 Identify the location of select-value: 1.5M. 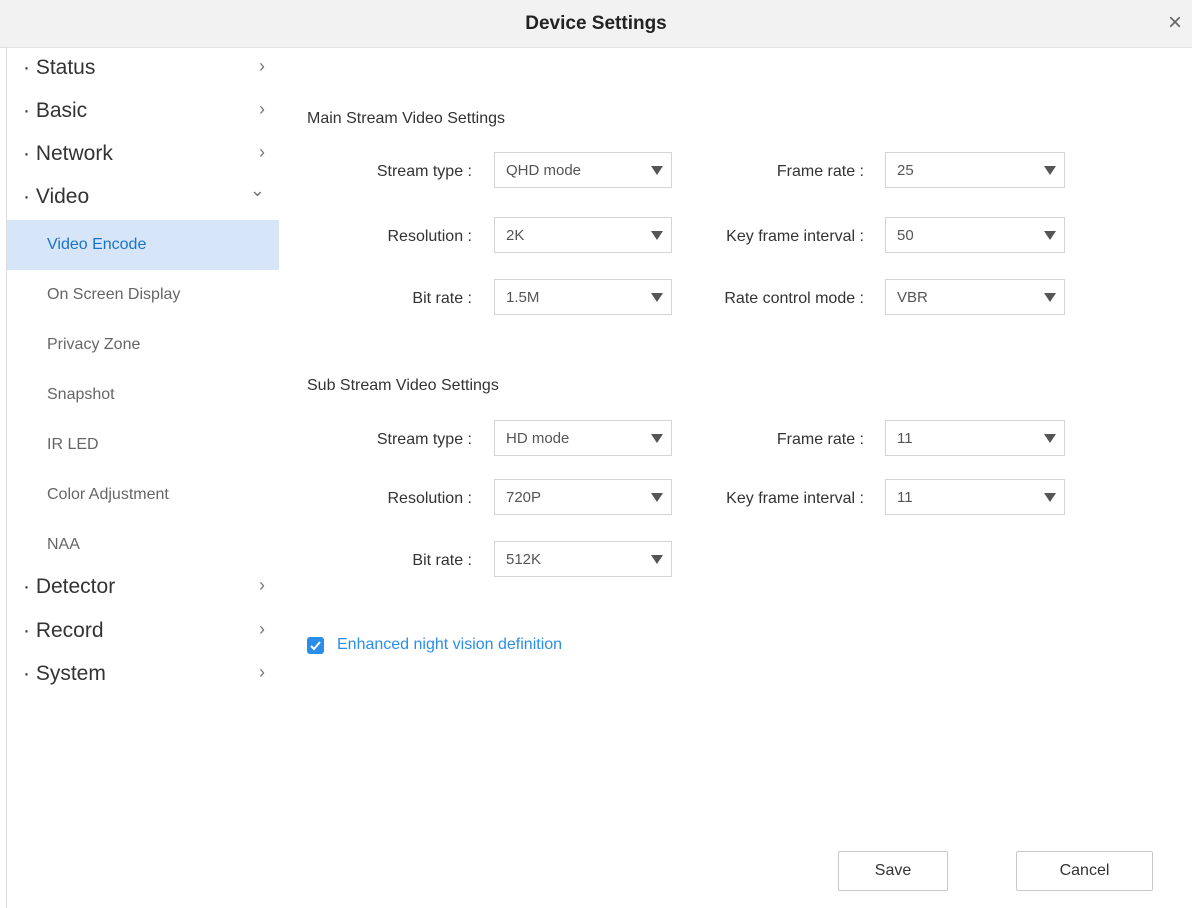
(523, 297).